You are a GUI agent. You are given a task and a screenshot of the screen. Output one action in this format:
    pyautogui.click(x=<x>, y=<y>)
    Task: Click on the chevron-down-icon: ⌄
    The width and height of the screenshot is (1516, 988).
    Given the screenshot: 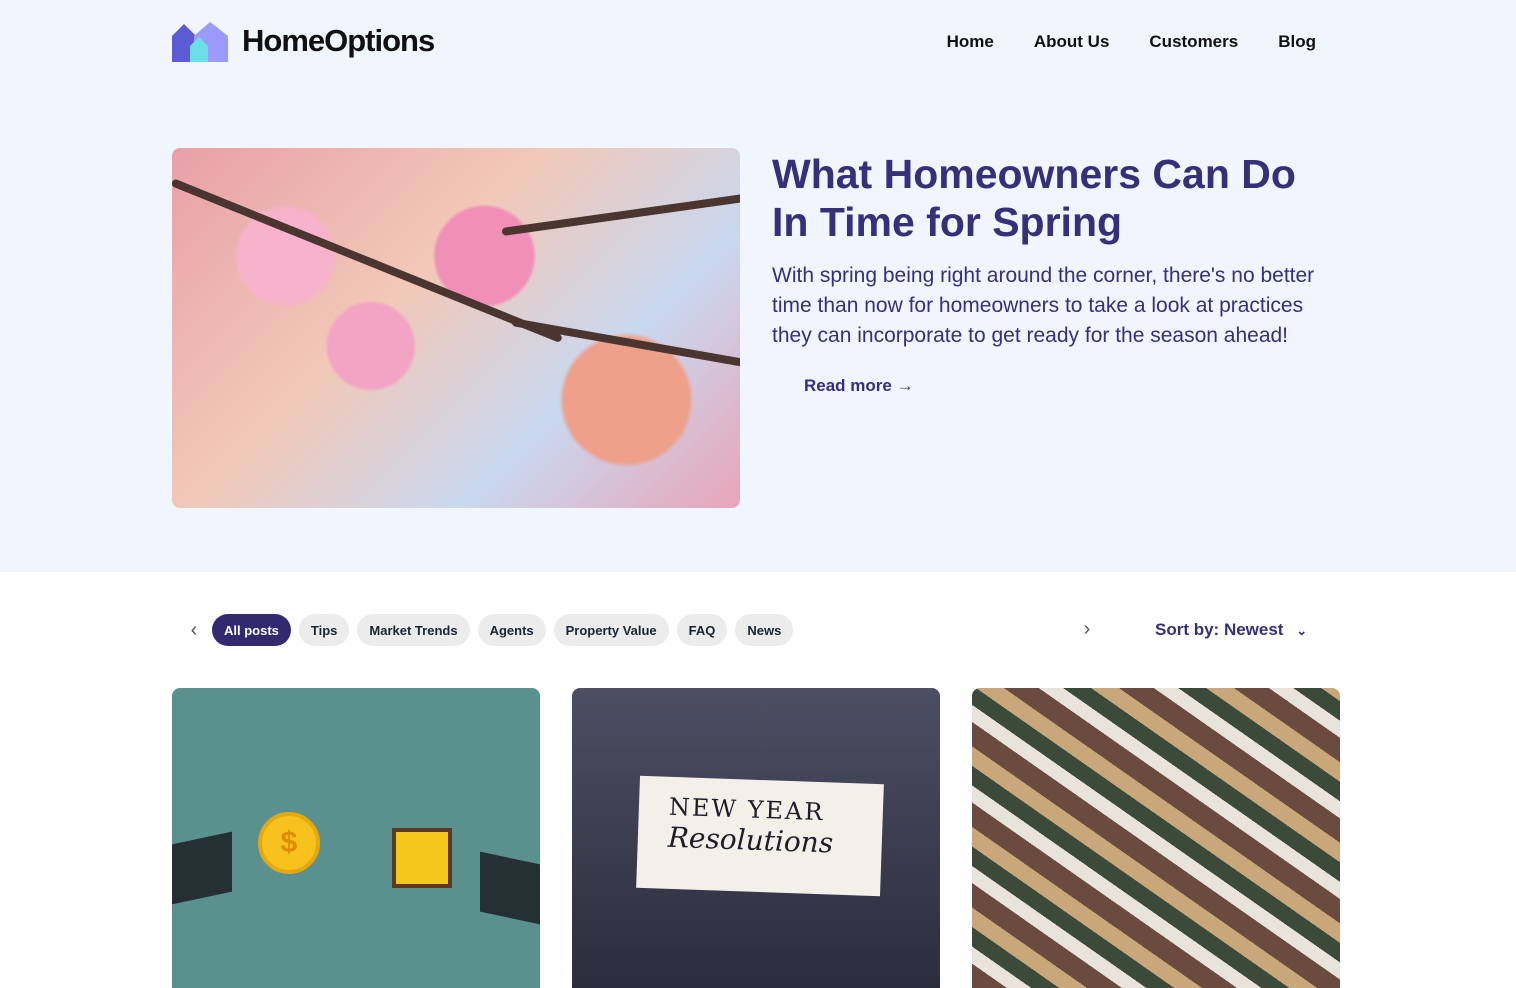 What is the action you would take?
    pyautogui.click(x=1302, y=630)
    